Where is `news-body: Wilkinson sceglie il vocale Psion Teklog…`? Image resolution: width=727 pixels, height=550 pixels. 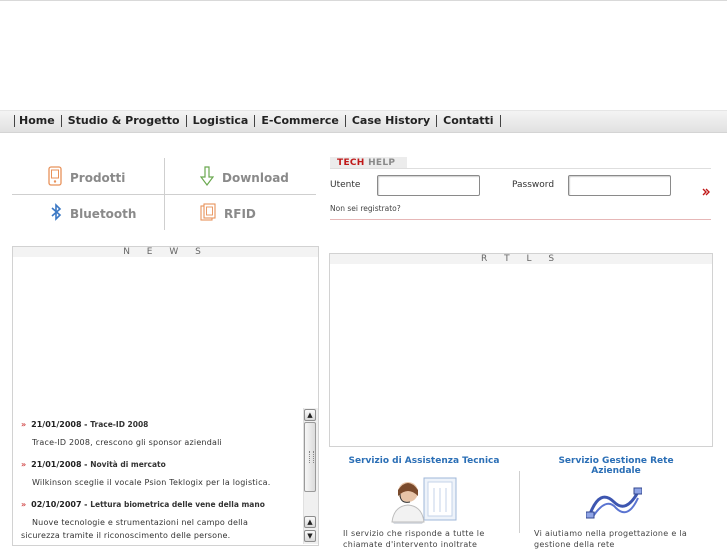
news-body: Wilkinson sceglie il vocale Psion Teklog… is located at coordinates (151, 482).